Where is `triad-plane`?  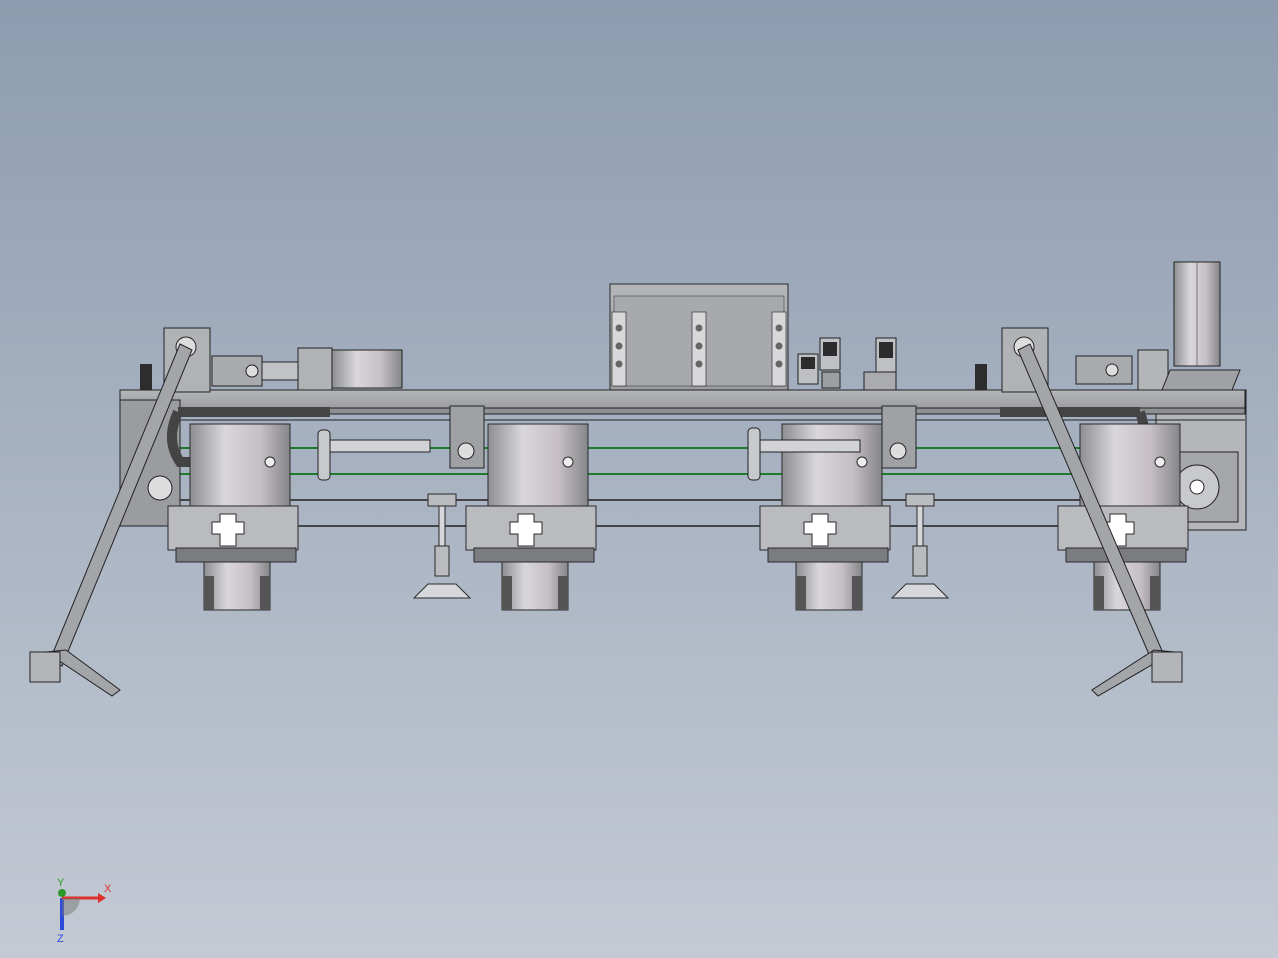 triad-plane is located at coordinates (71, 907).